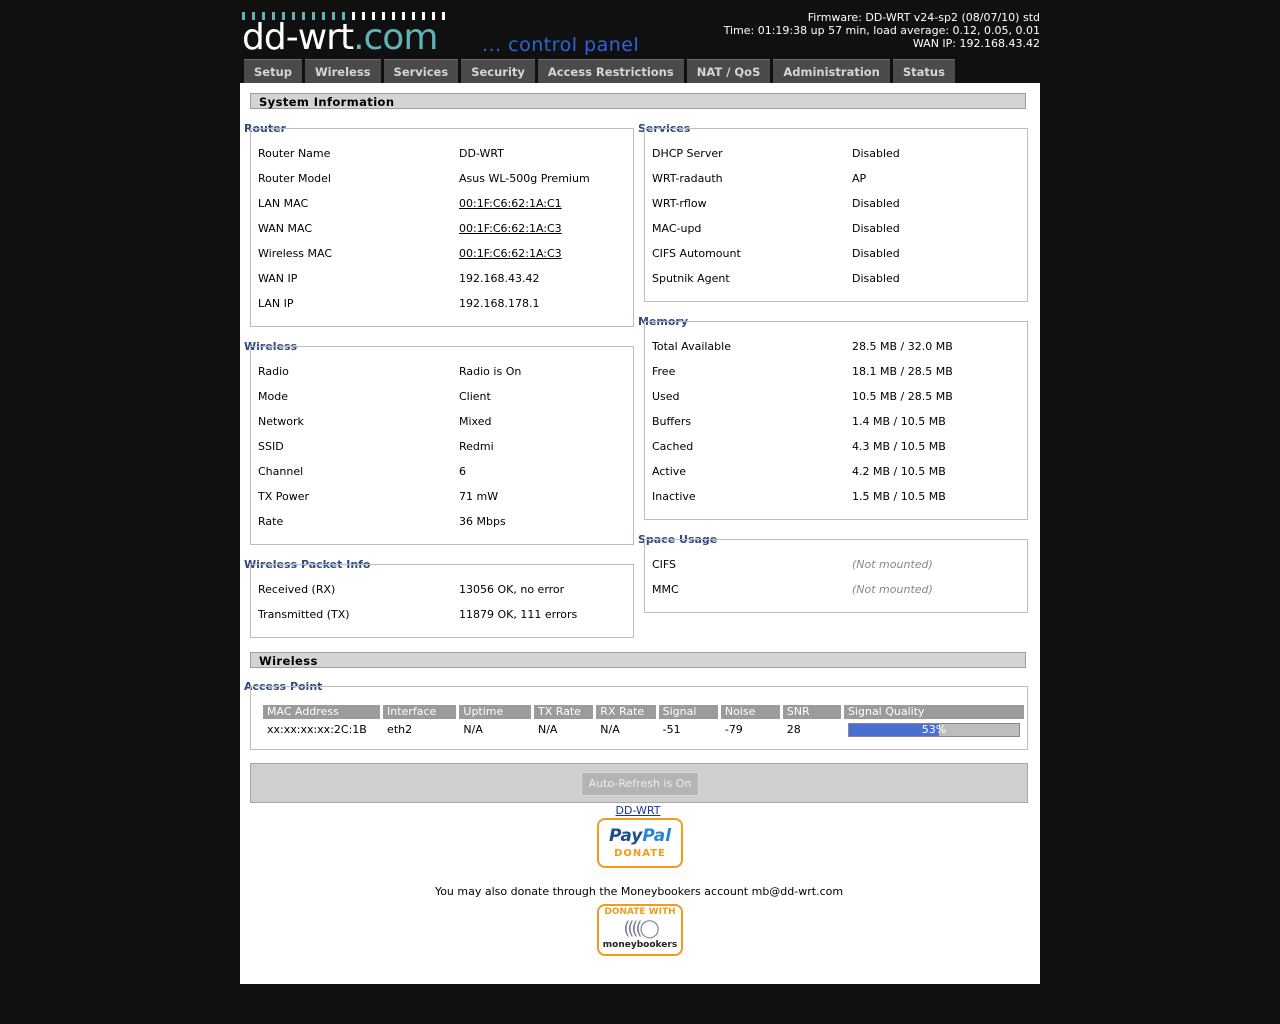  I want to click on info-label: Received (RX), so click(297, 589).